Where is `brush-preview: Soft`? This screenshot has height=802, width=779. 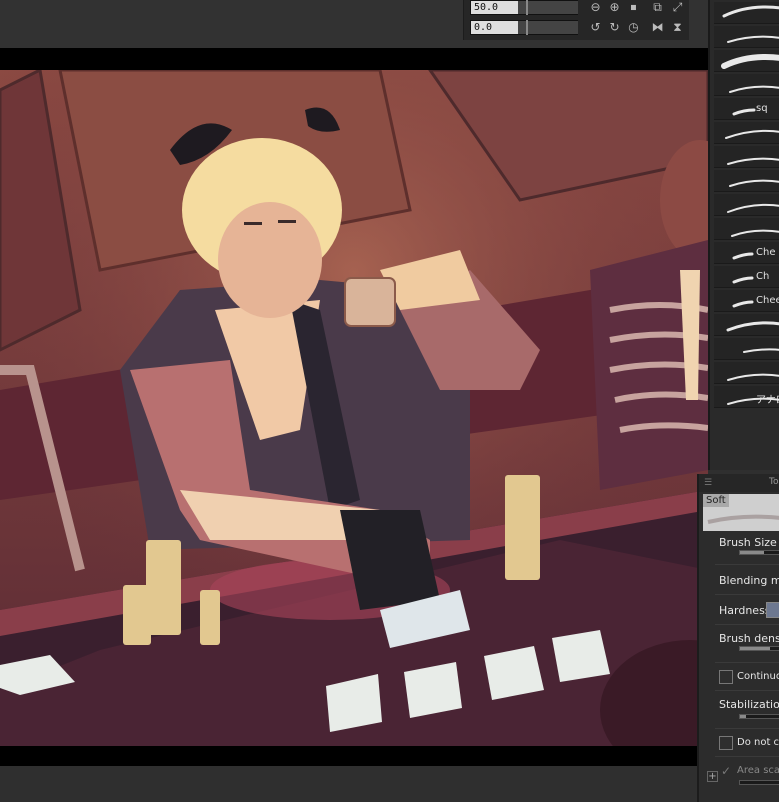
brush-preview: Soft is located at coordinates (741, 512).